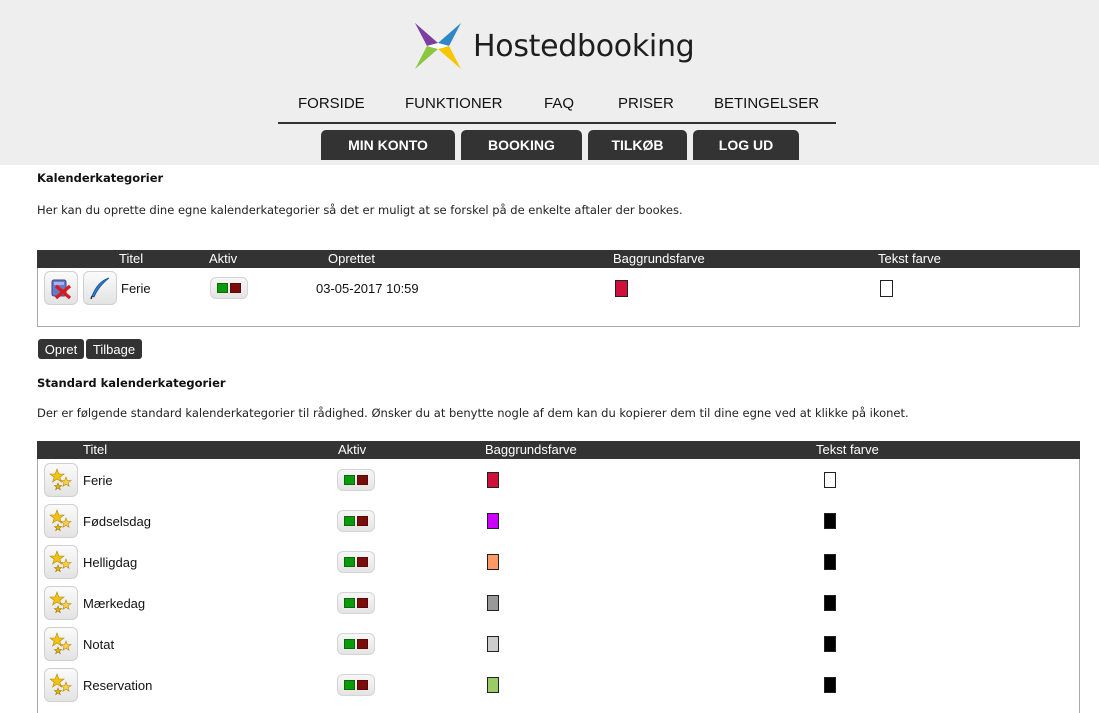 The width and height of the screenshot is (1099, 713). What do you see at coordinates (558, 480) in the screenshot?
I see `table-row: Ferie` at bounding box center [558, 480].